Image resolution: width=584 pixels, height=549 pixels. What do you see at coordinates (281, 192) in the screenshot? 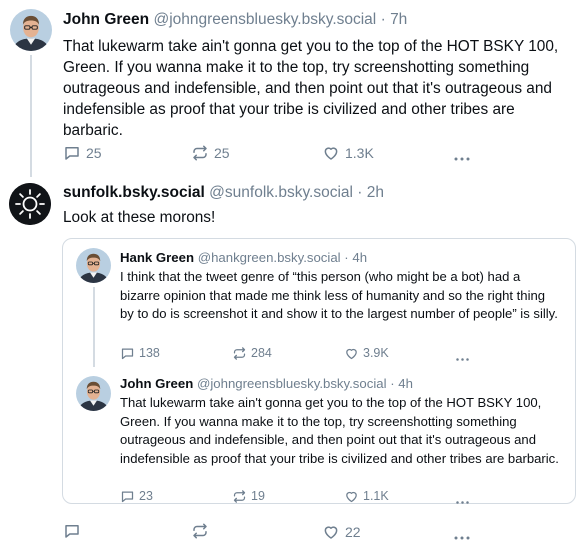
I see `author-handle: @sunfolk.bsky.social` at bounding box center [281, 192].